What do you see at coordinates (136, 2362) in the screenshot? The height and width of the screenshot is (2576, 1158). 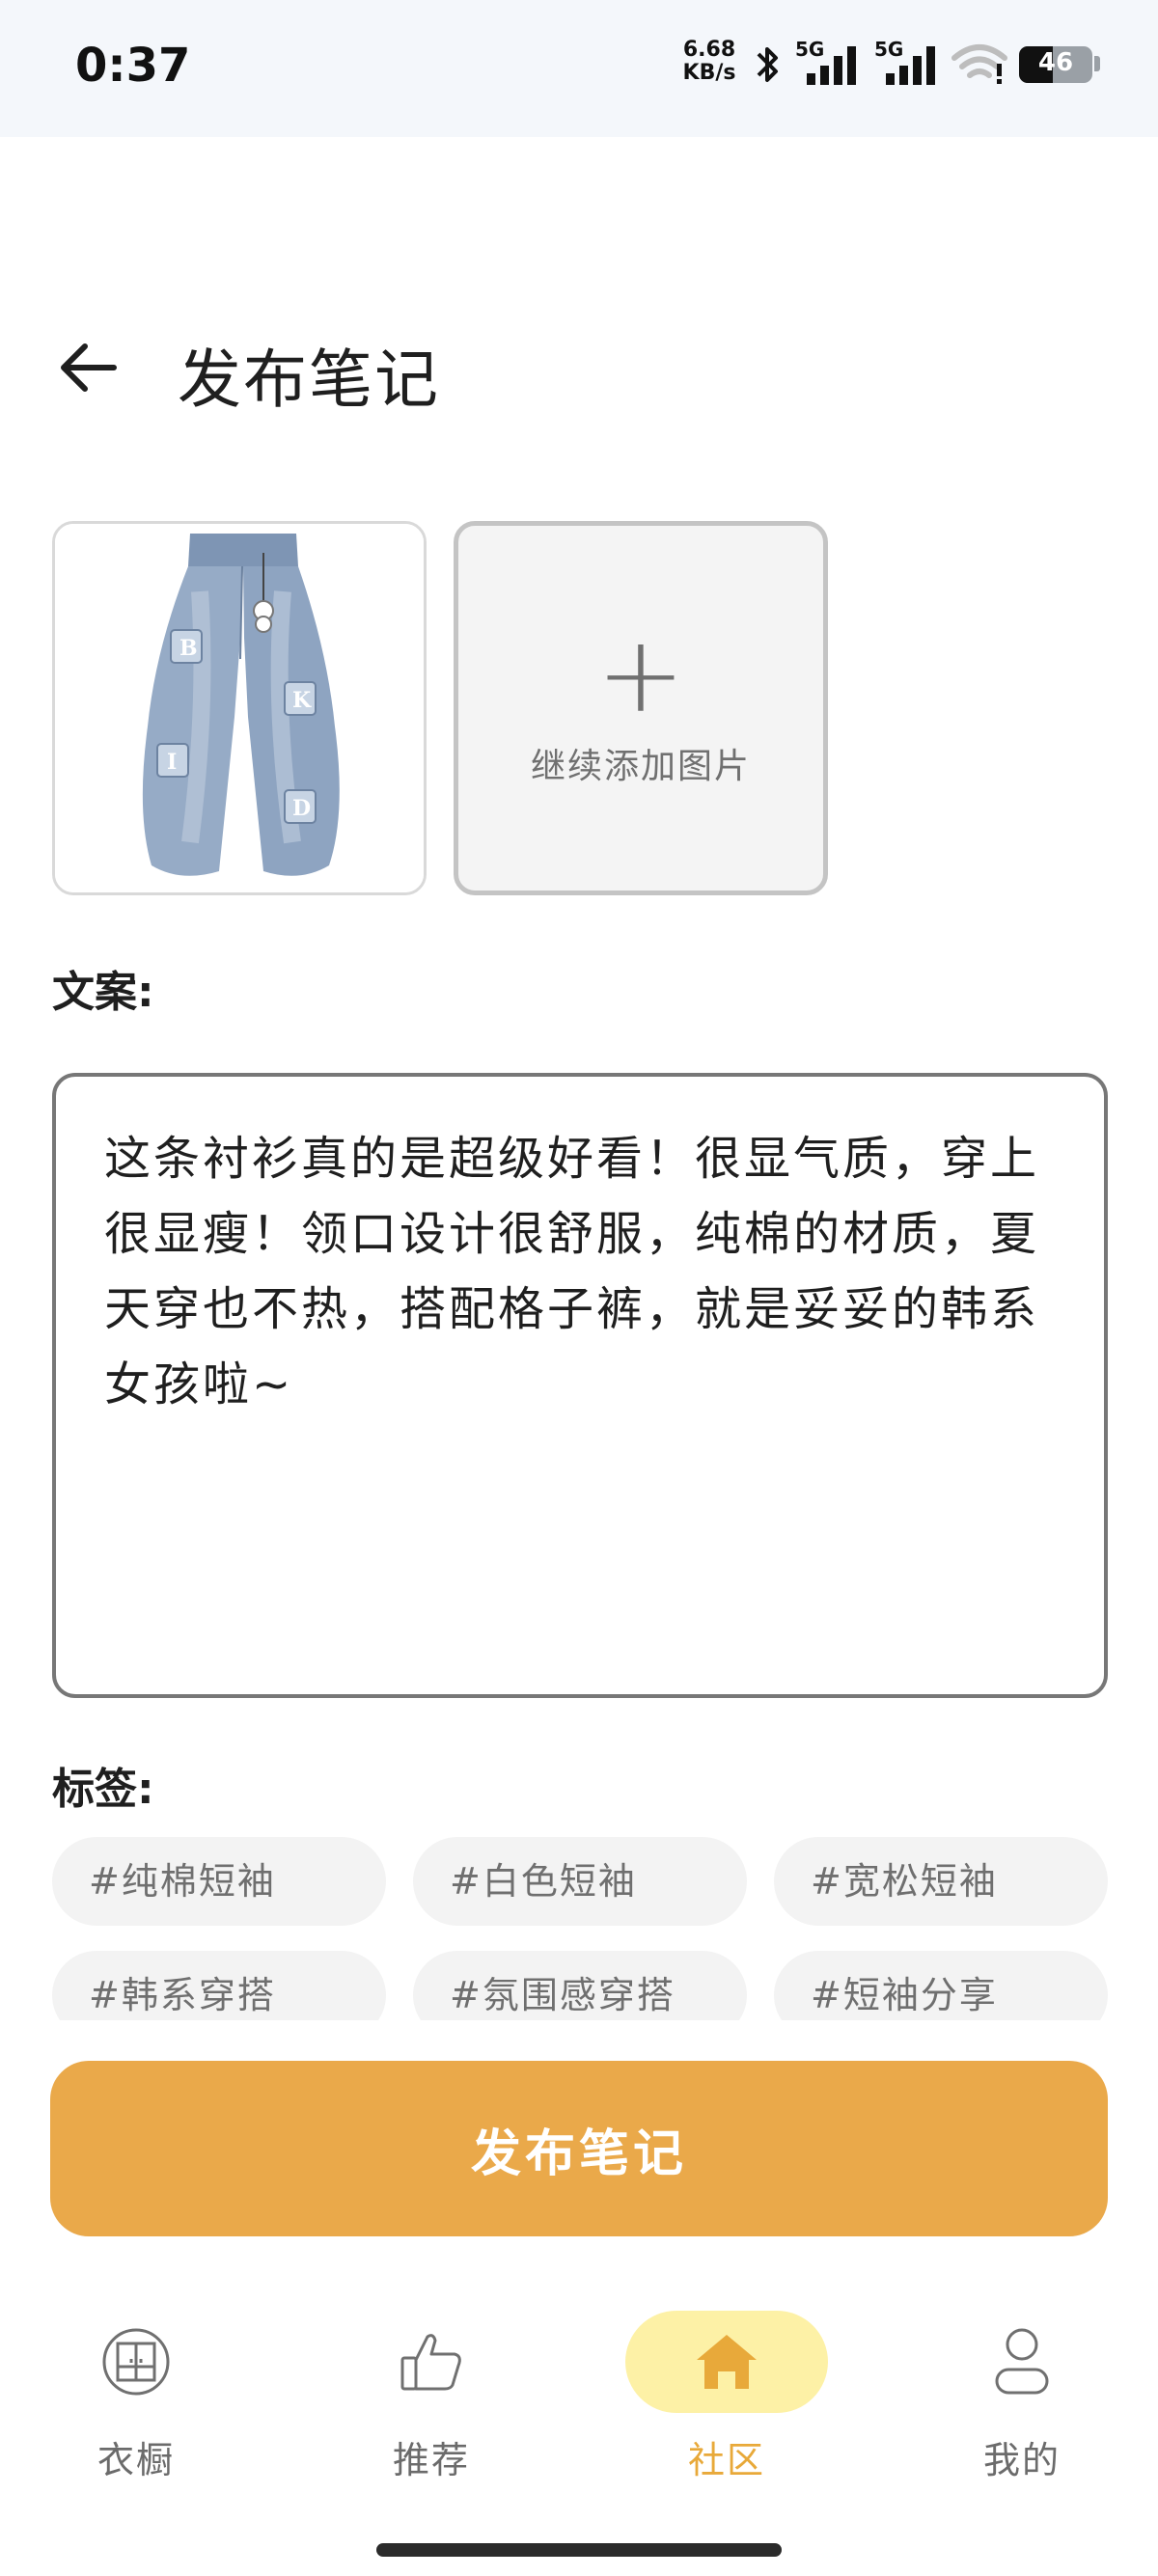 I see `wardrobe-icon` at bounding box center [136, 2362].